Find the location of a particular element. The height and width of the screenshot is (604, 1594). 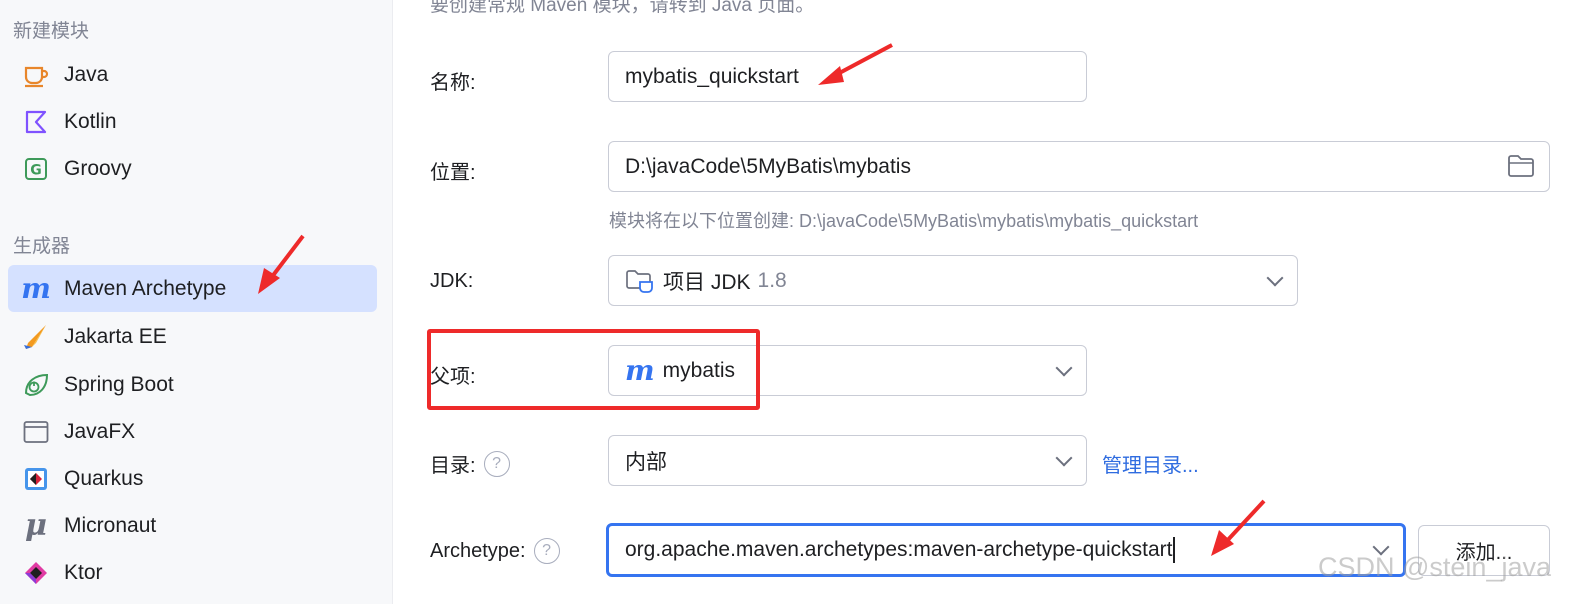

jdk-label-text: JDK: is located at coordinates (452, 281).